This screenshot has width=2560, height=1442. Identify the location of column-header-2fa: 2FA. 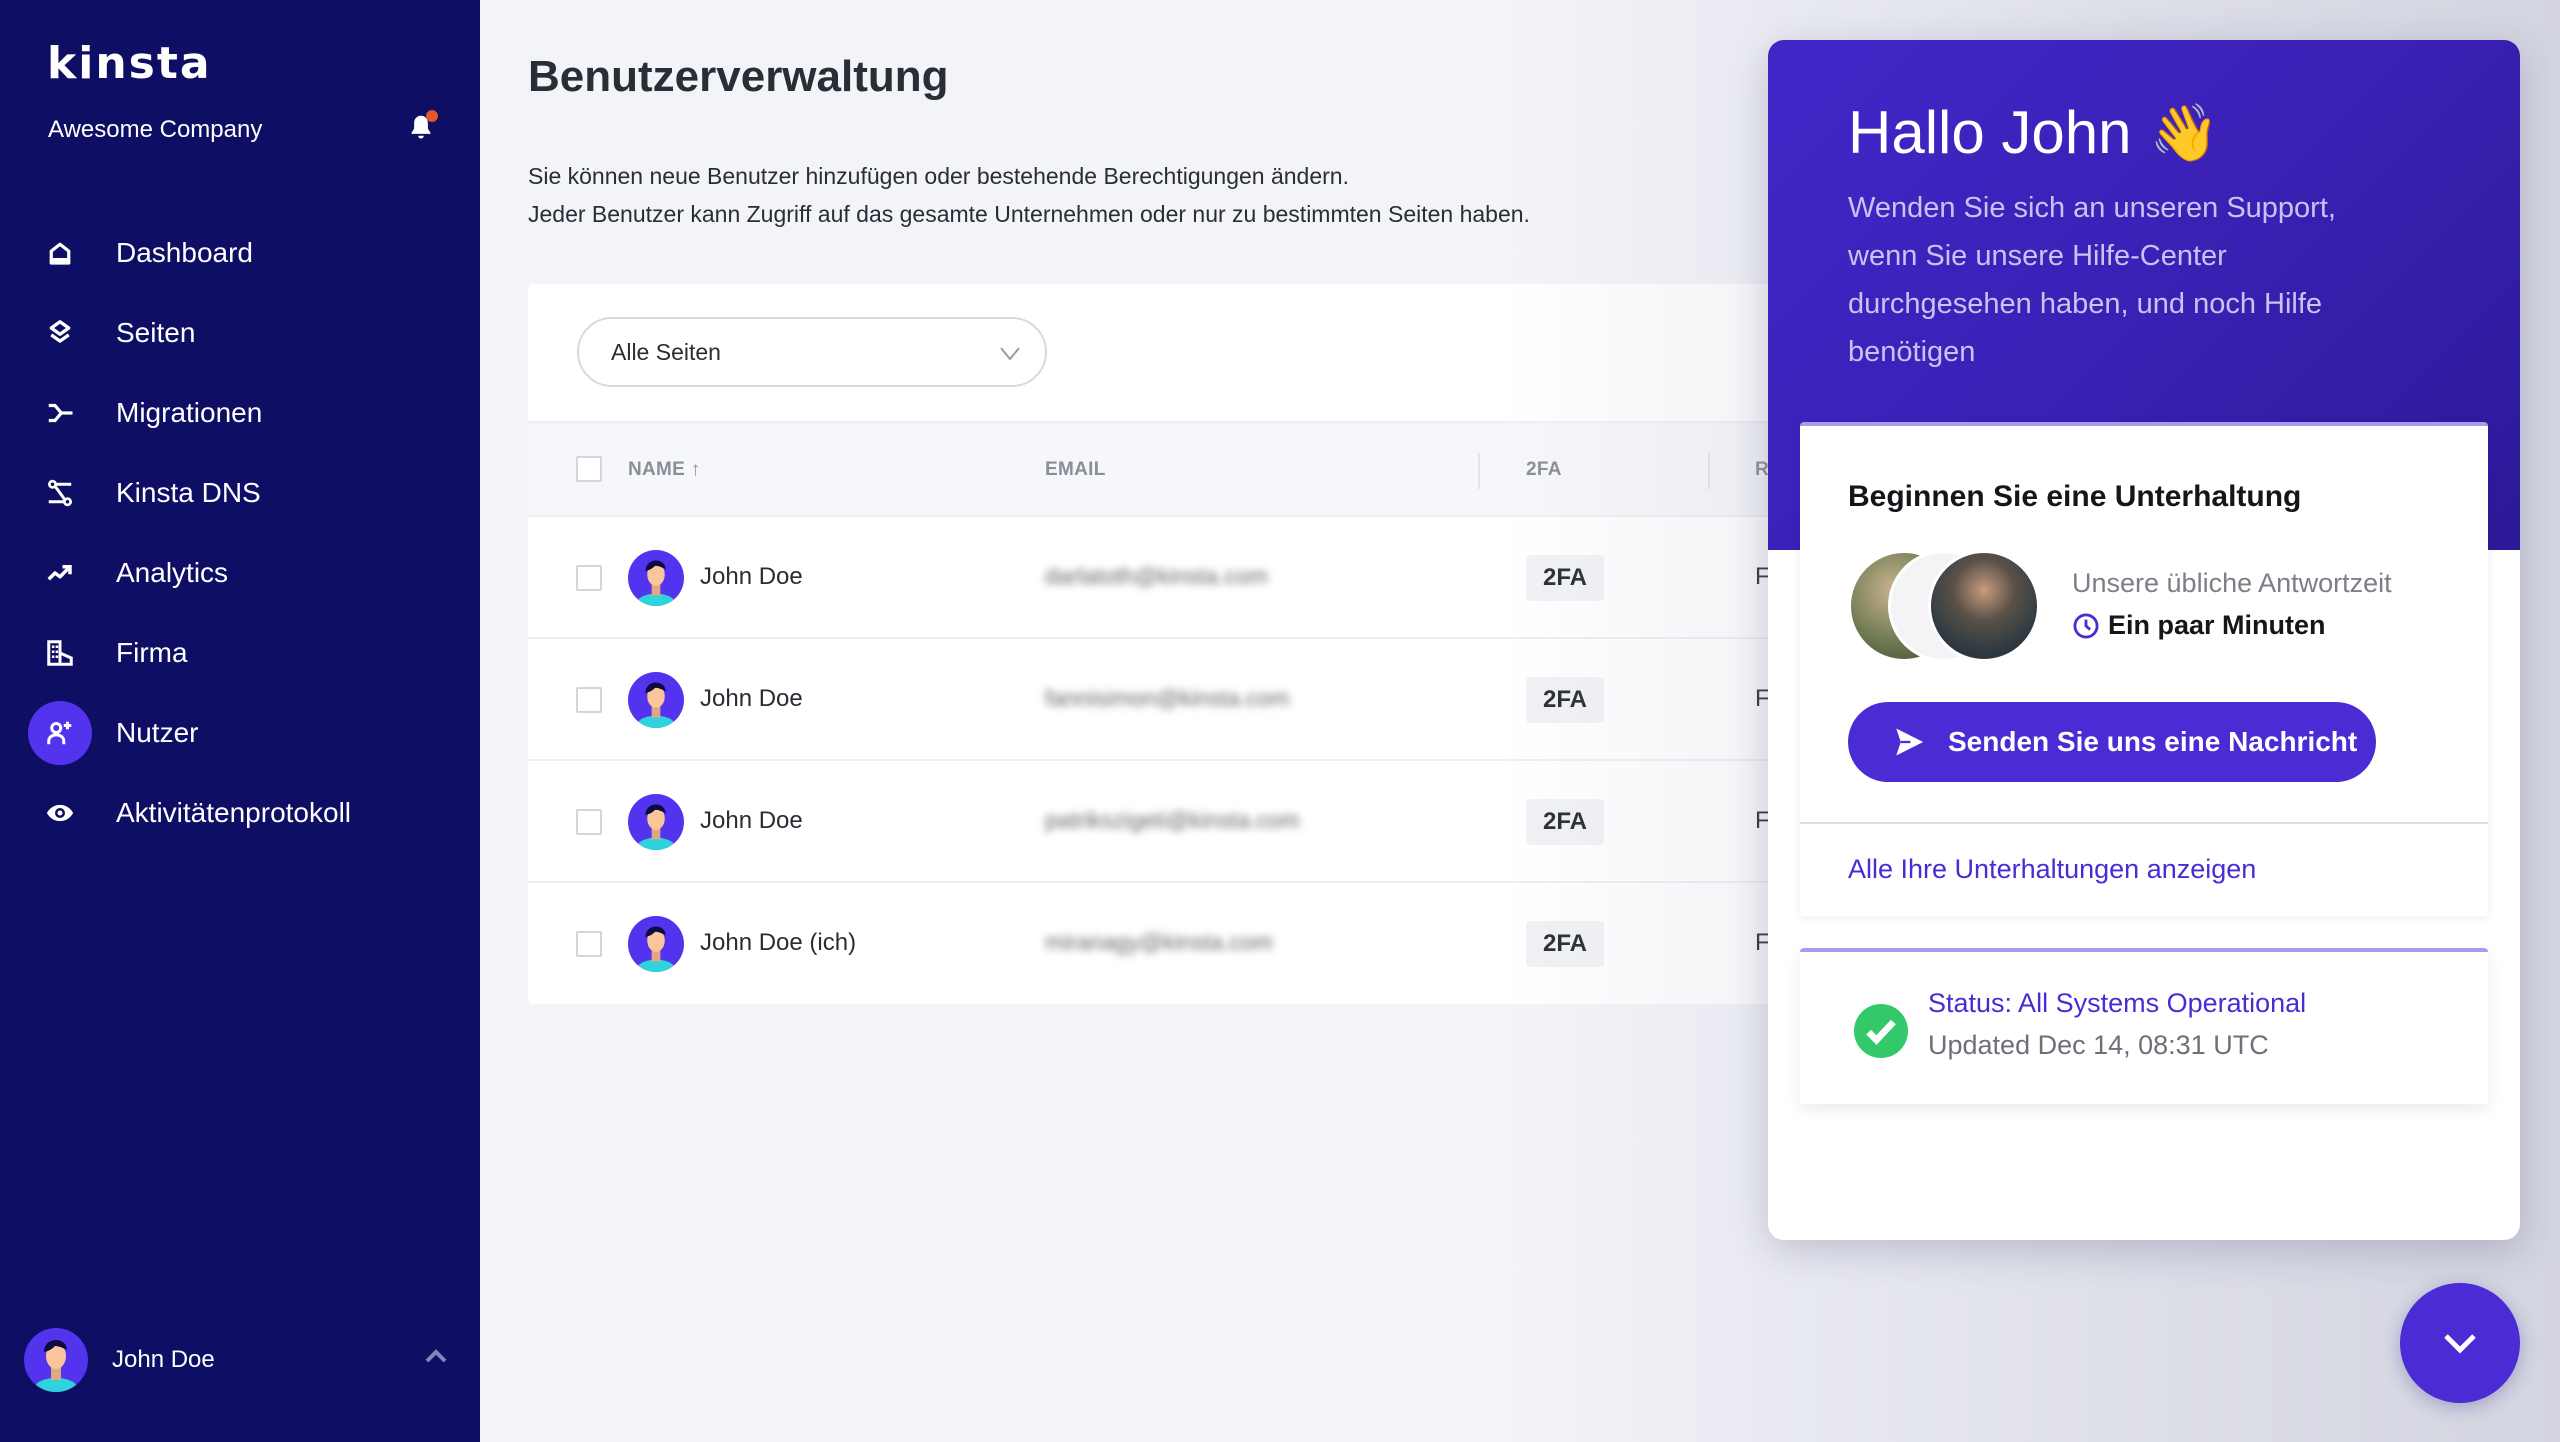
(1544, 470).